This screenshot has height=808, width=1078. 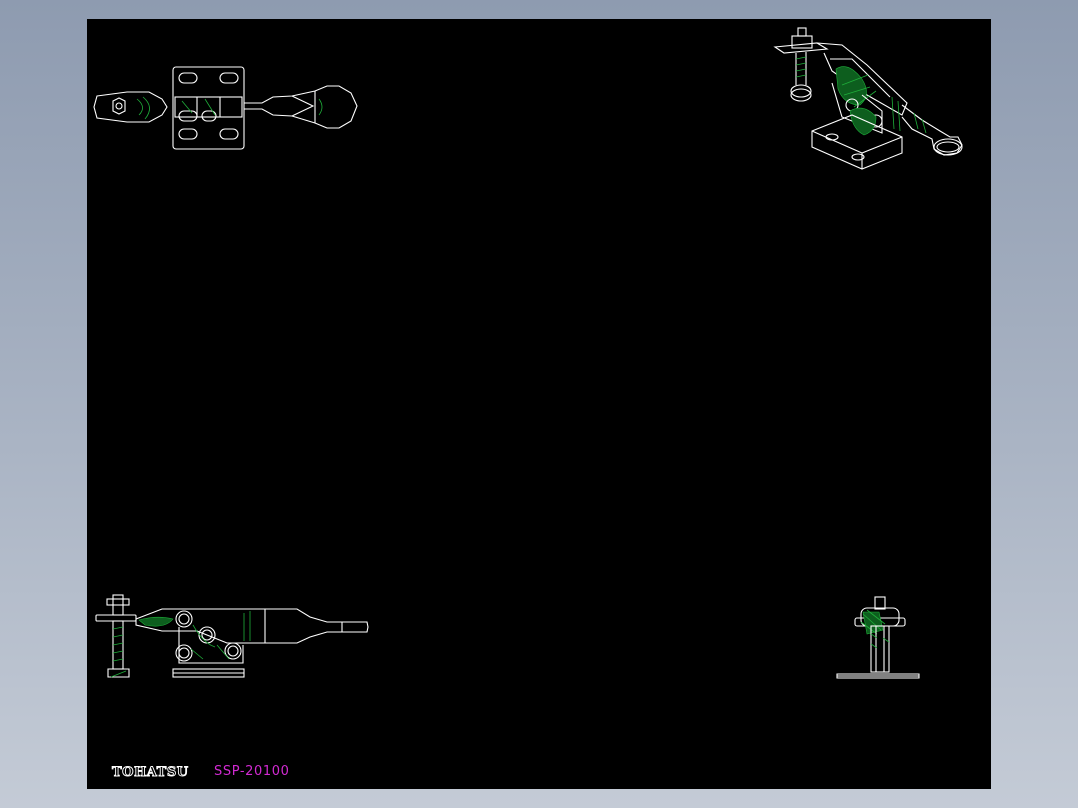 I want to click on top-view, so click(x=225, y=108).